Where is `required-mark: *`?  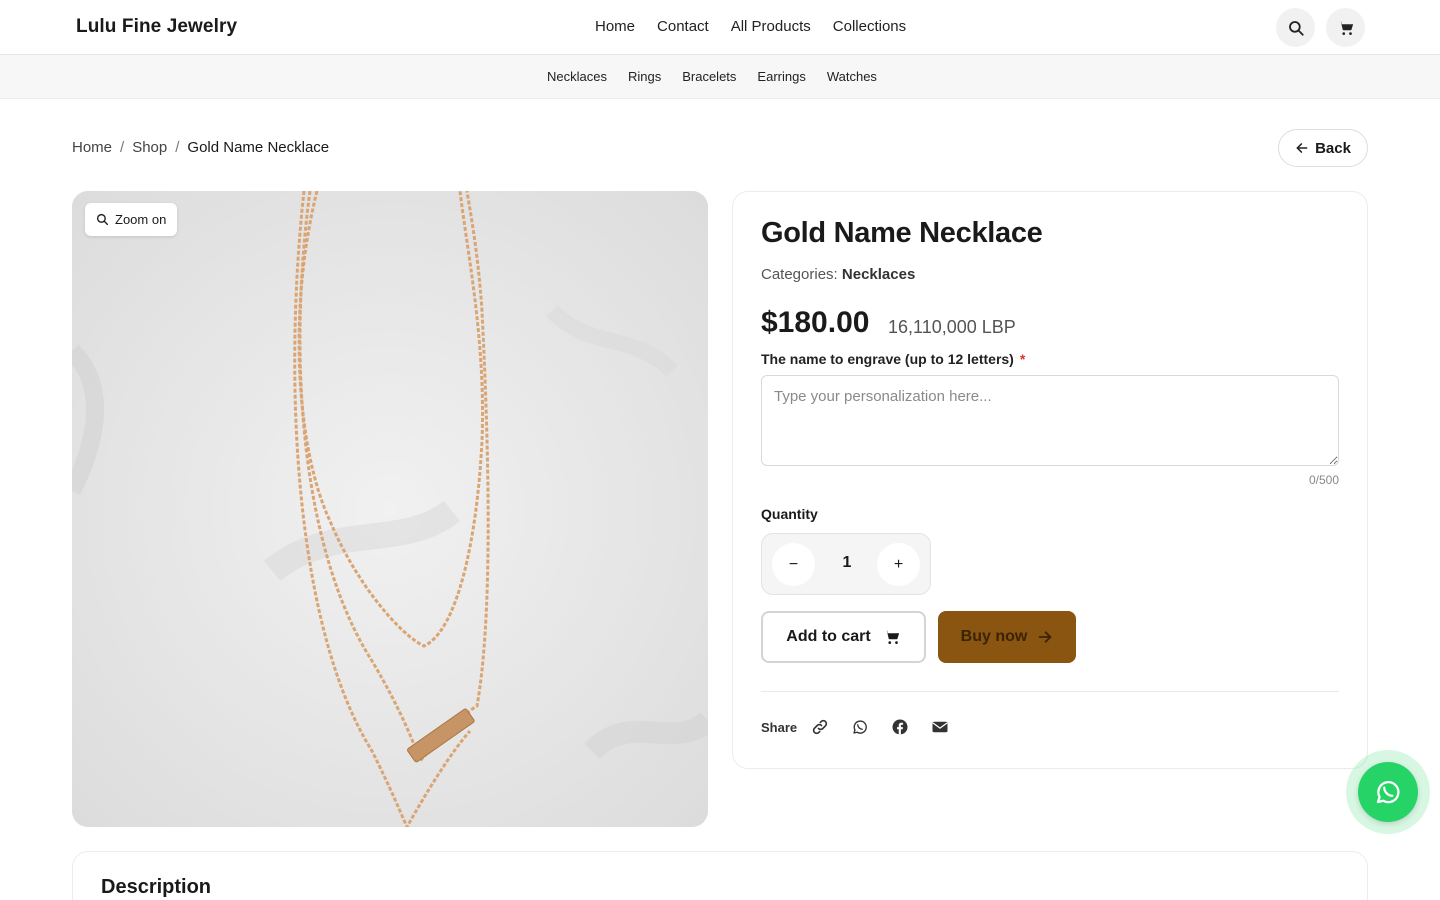 required-mark: * is located at coordinates (1022, 359).